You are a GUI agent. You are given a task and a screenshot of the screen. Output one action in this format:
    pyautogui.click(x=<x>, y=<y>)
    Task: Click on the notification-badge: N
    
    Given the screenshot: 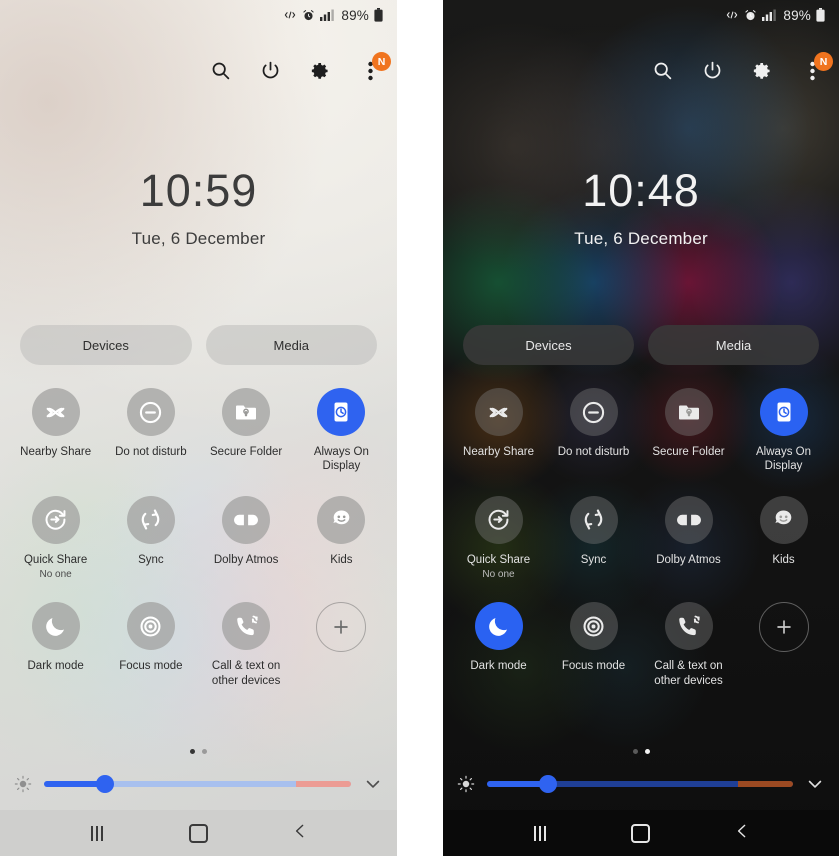 What is the action you would take?
    pyautogui.click(x=823, y=61)
    